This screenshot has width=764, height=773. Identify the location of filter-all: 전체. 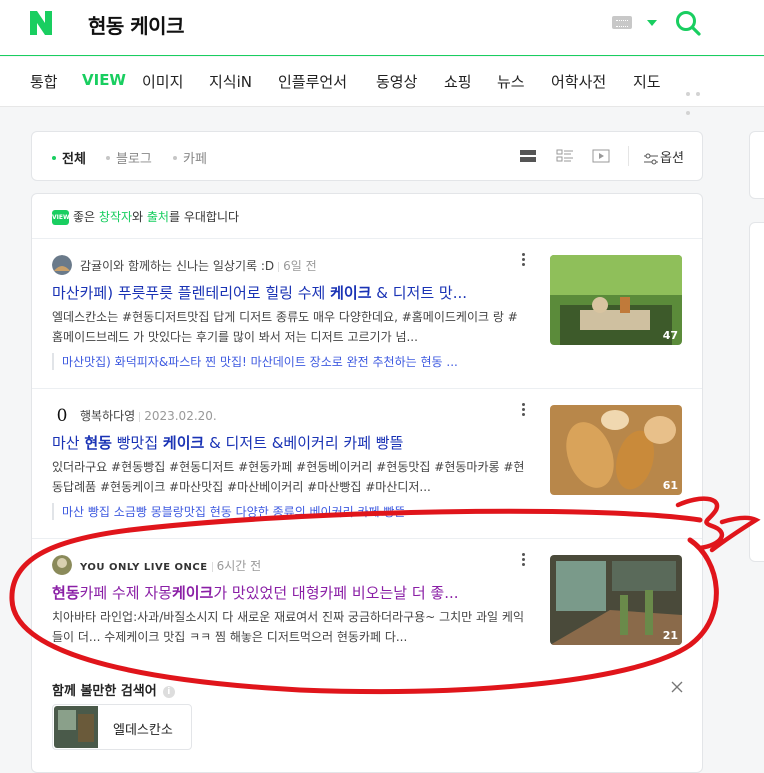
(69, 157).